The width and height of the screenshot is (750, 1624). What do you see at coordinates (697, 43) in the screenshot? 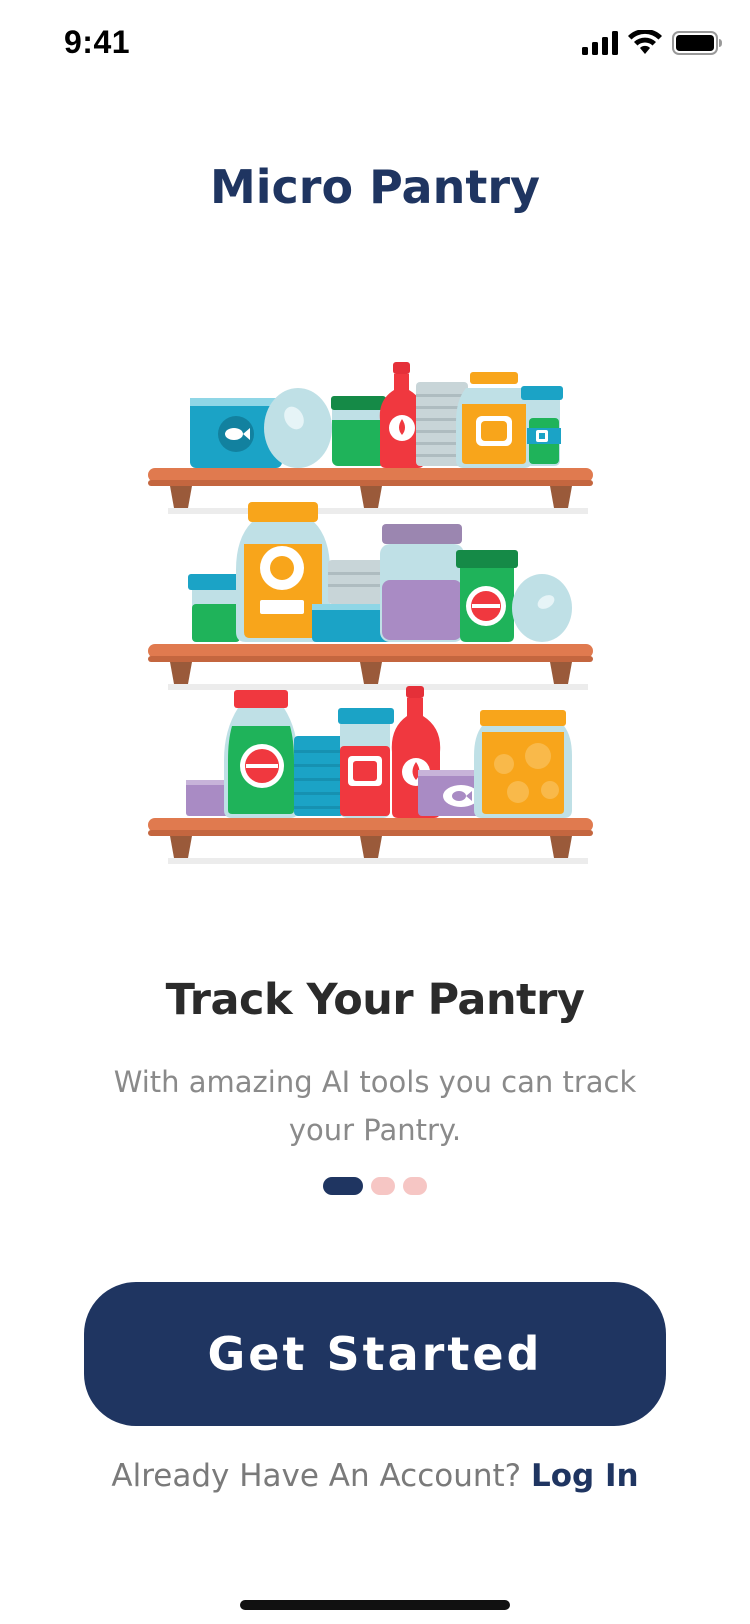
I see `battery-icon` at bounding box center [697, 43].